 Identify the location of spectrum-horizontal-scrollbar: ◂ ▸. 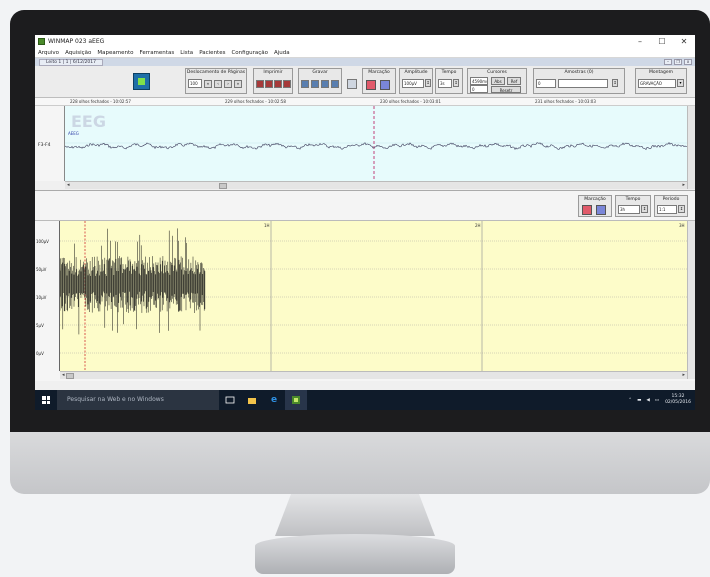
(373, 375).